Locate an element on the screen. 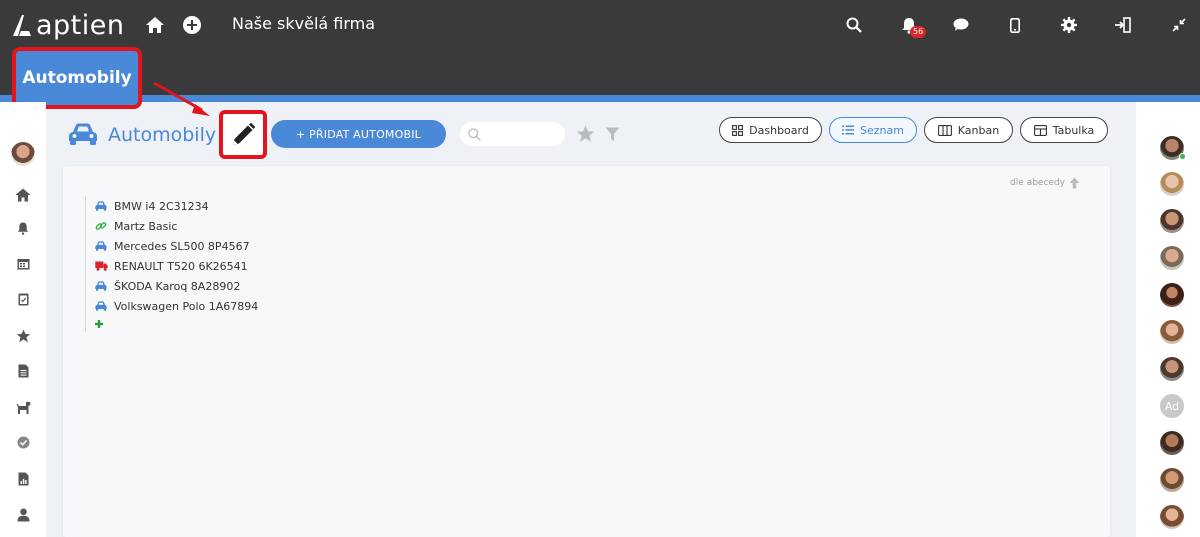 The width and height of the screenshot is (1200, 537). chat-button is located at coordinates (961, 25).